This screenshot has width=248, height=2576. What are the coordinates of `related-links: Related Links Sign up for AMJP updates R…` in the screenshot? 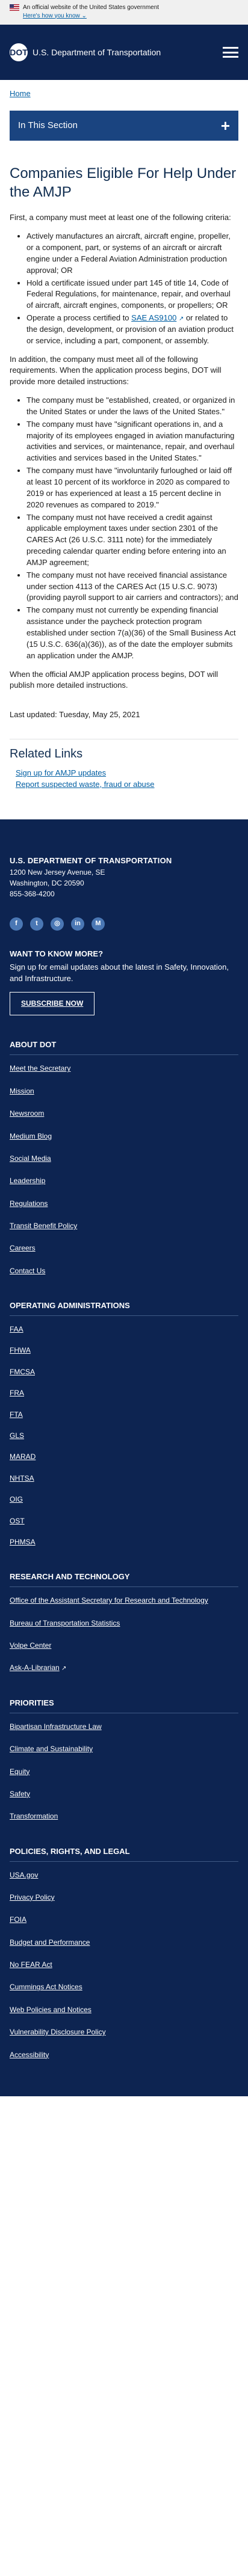 It's located at (124, 765).